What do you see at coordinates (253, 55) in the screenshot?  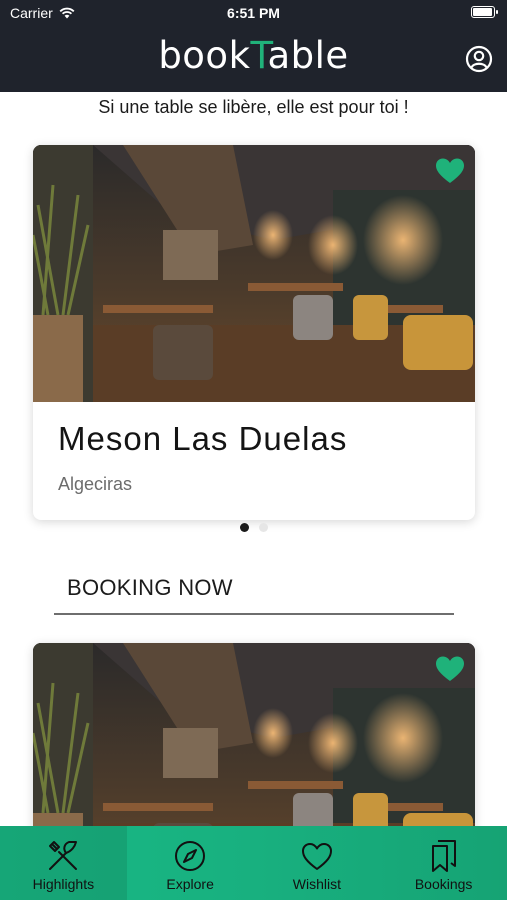 I see `booktable-logo: bookTable` at bounding box center [253, 55].